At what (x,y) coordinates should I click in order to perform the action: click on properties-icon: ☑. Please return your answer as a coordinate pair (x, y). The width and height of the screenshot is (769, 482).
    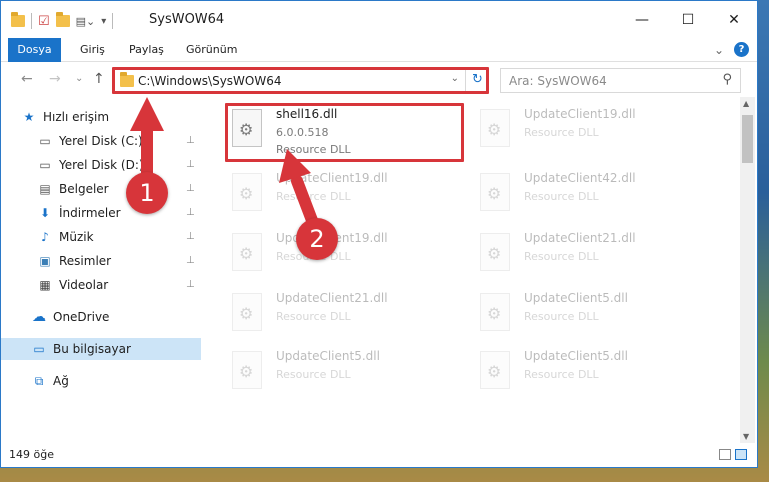
    Looking at the image, I should click on (44, 21).